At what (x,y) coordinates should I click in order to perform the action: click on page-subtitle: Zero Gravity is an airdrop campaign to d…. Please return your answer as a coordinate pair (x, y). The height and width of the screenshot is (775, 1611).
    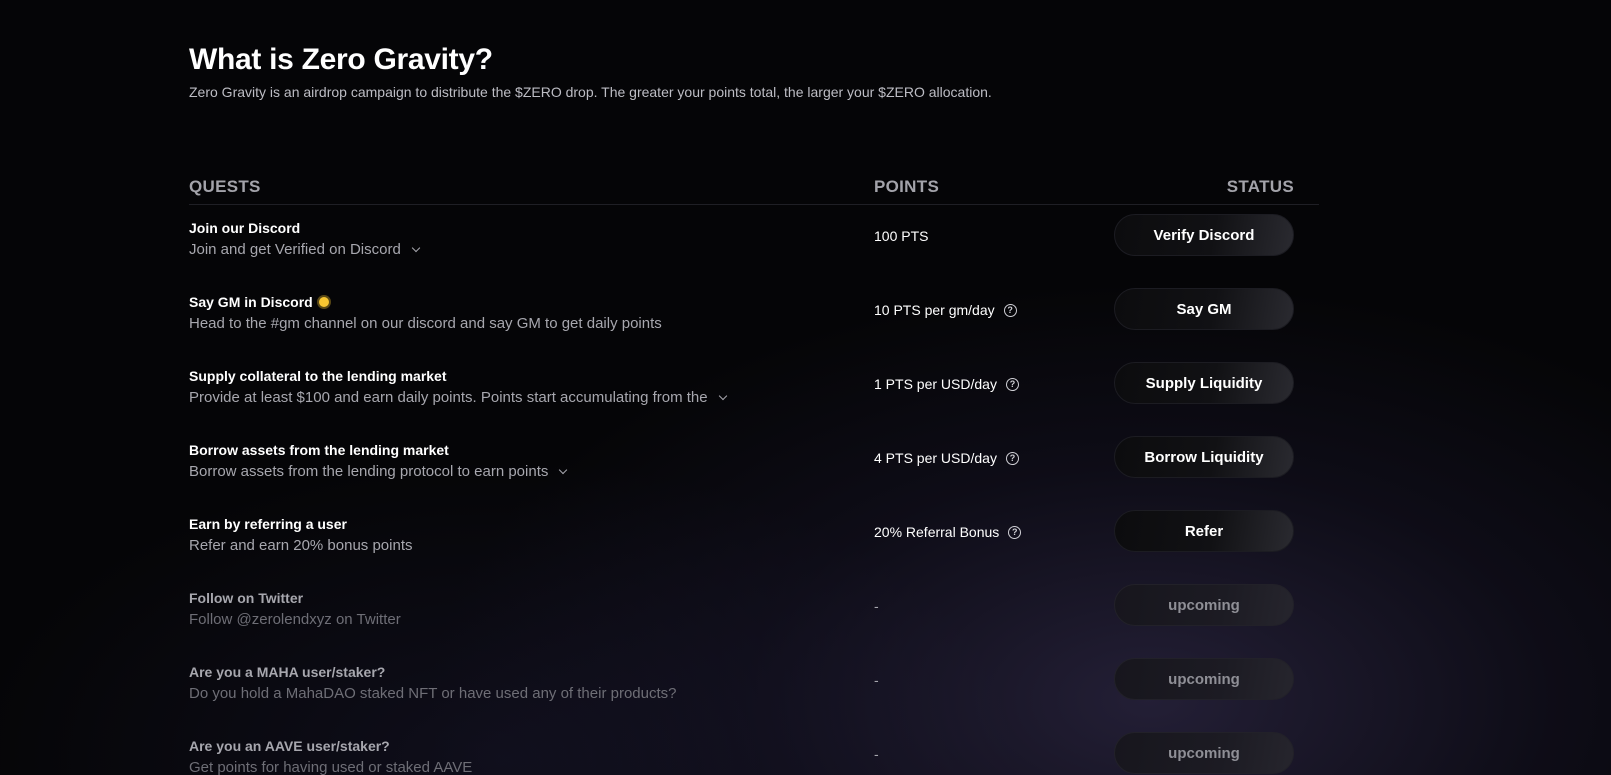
    Looking at the image, I should click on (590, 92).